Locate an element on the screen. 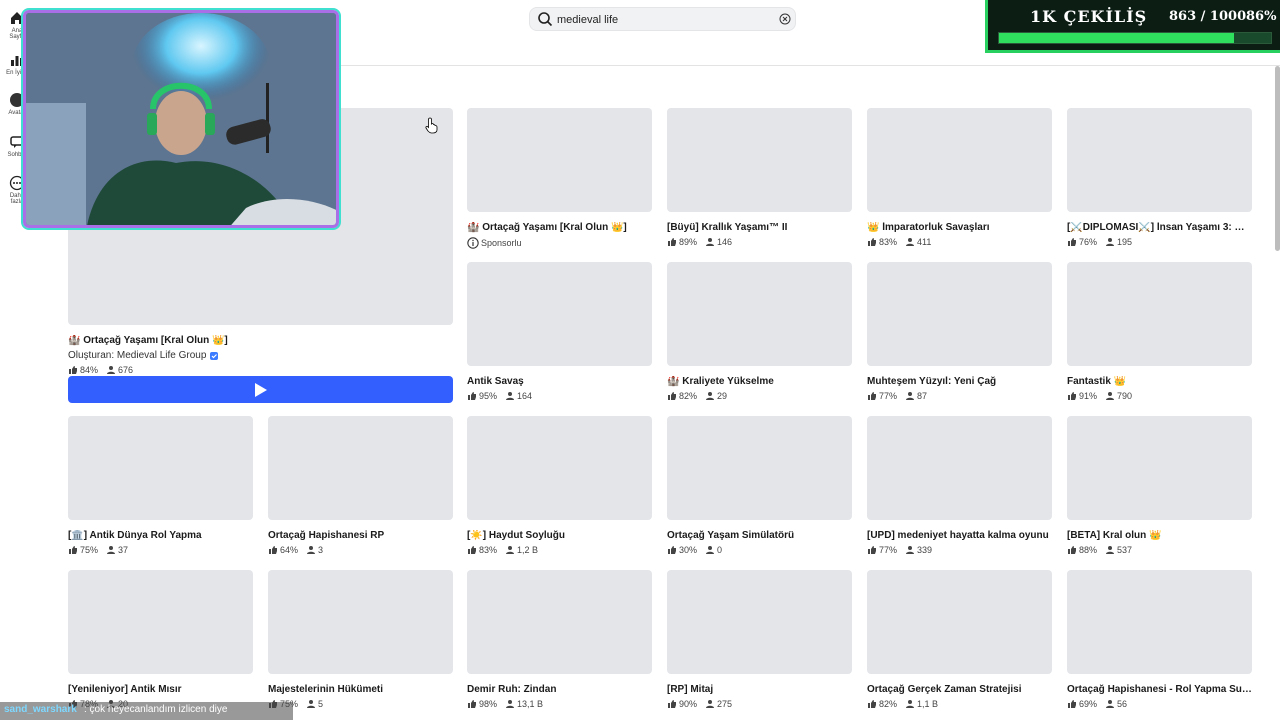 The image size is (1280, 720). player-count: 37 is located at coordinates (123, 550).